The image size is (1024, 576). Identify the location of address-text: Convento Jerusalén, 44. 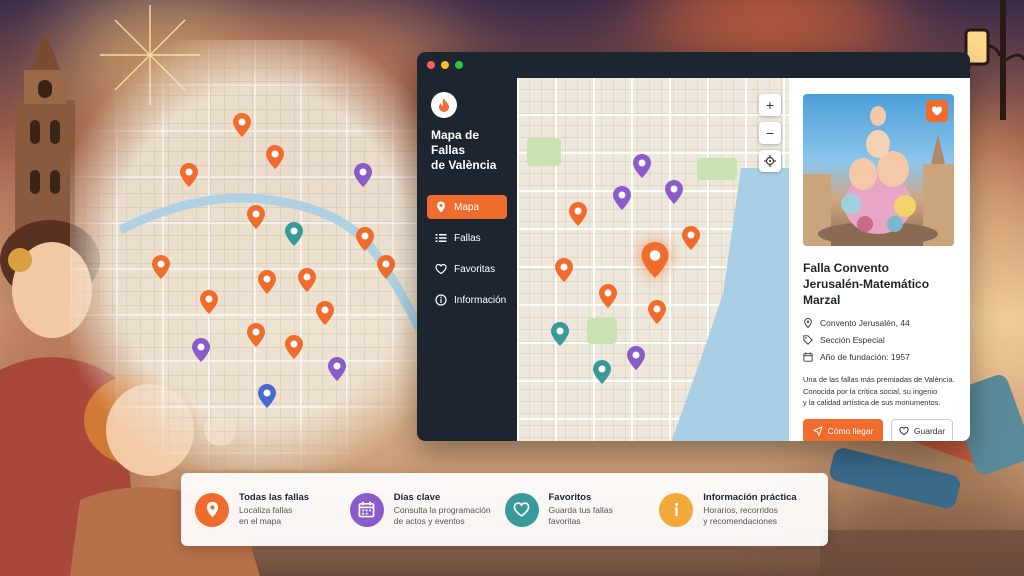
(865, 323).